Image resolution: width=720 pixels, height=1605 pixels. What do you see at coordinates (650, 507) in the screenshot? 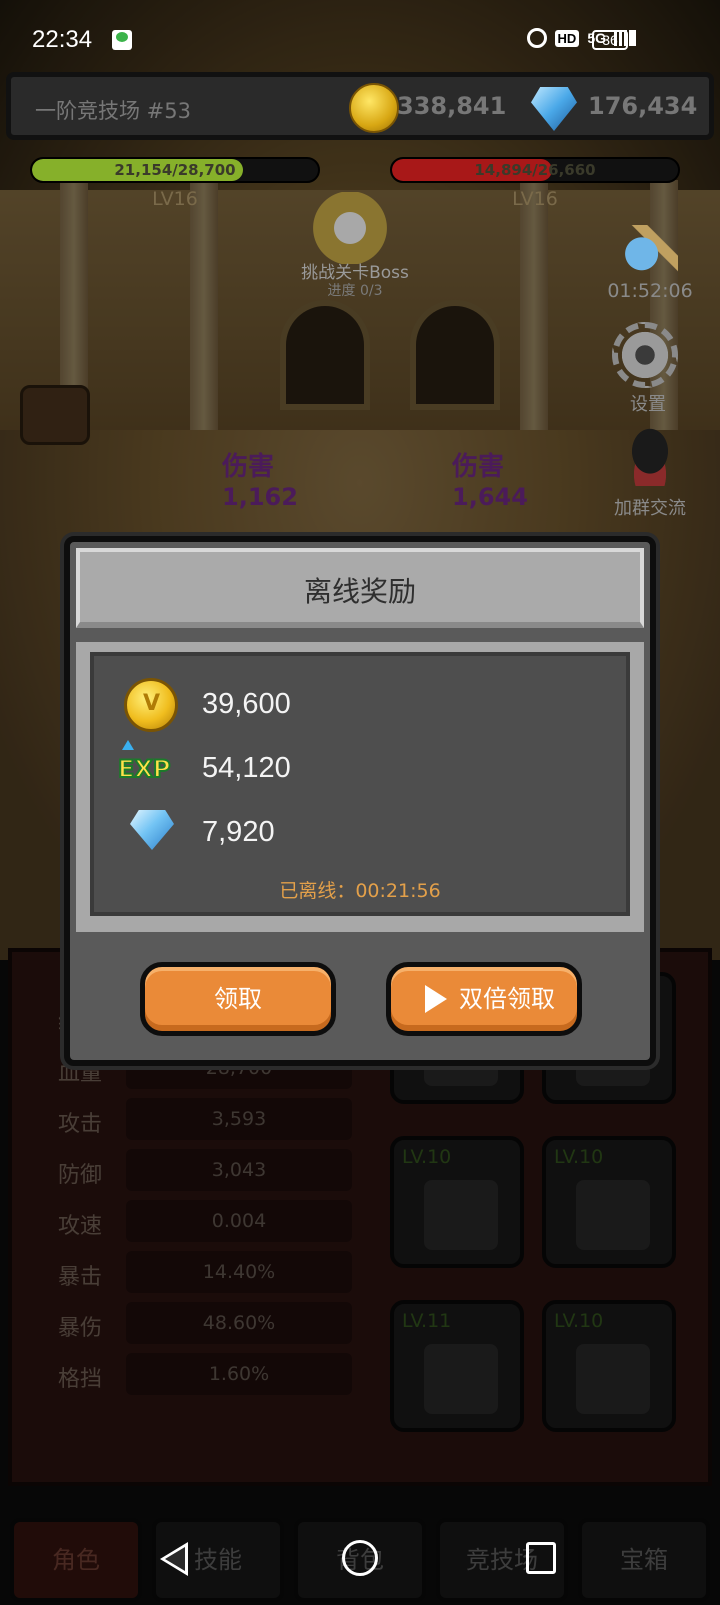
I see `join-group-label: 加群交流` at bounding box center [650, 507].